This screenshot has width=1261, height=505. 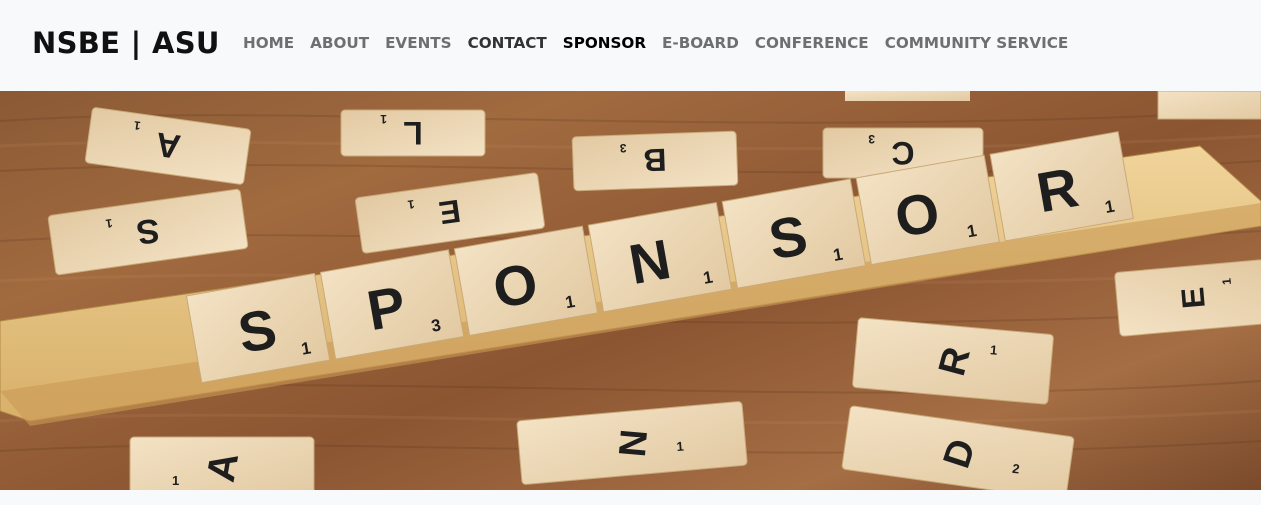 I want to click on page-bottom-strip, so click(x=630, y=497).